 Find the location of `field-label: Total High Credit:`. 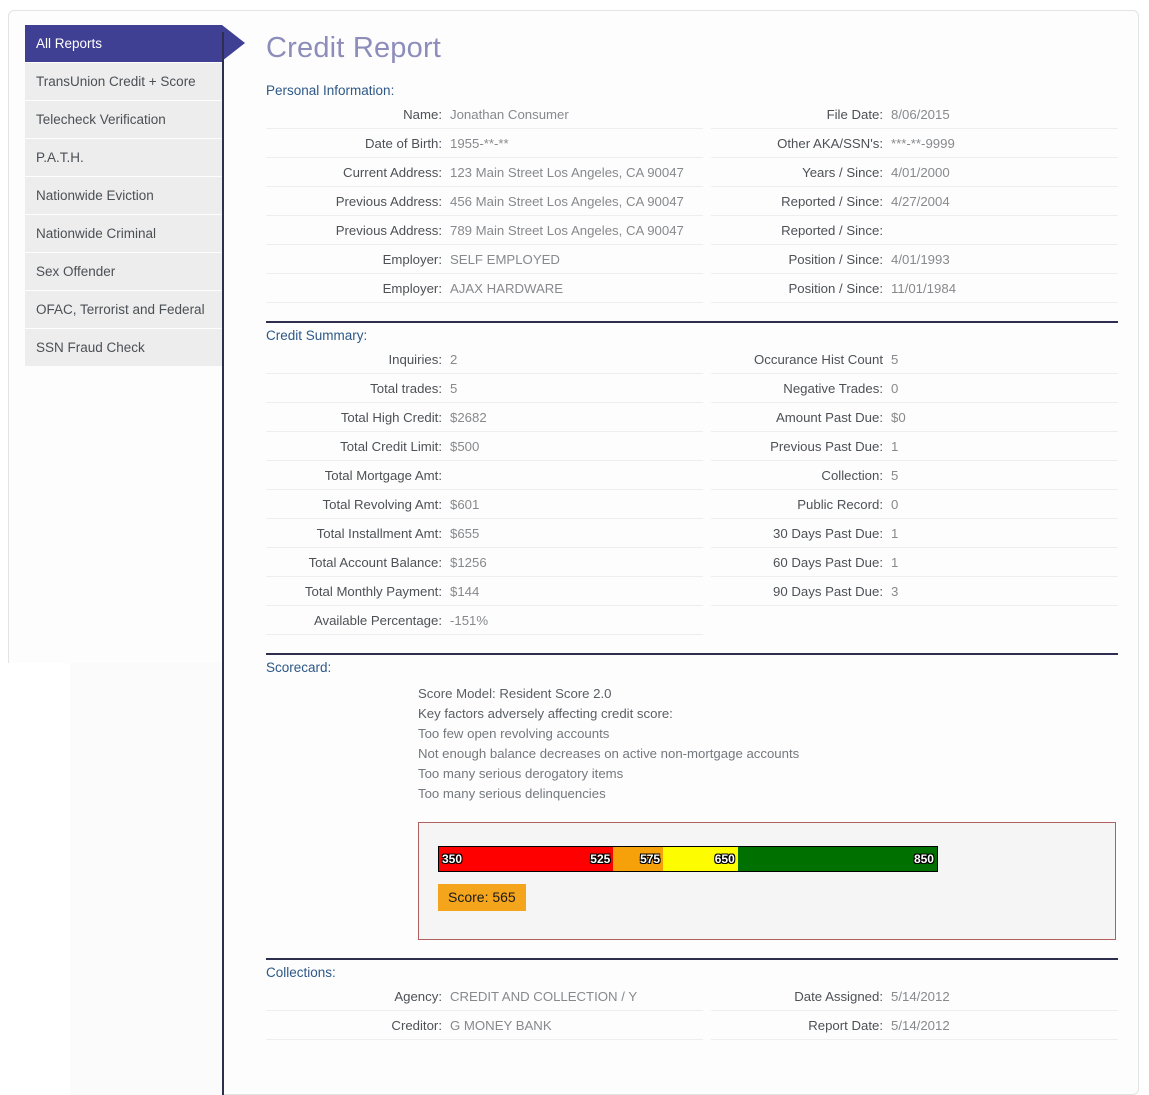

field-label: Total High Credit: is located at coordinates (391, 417).